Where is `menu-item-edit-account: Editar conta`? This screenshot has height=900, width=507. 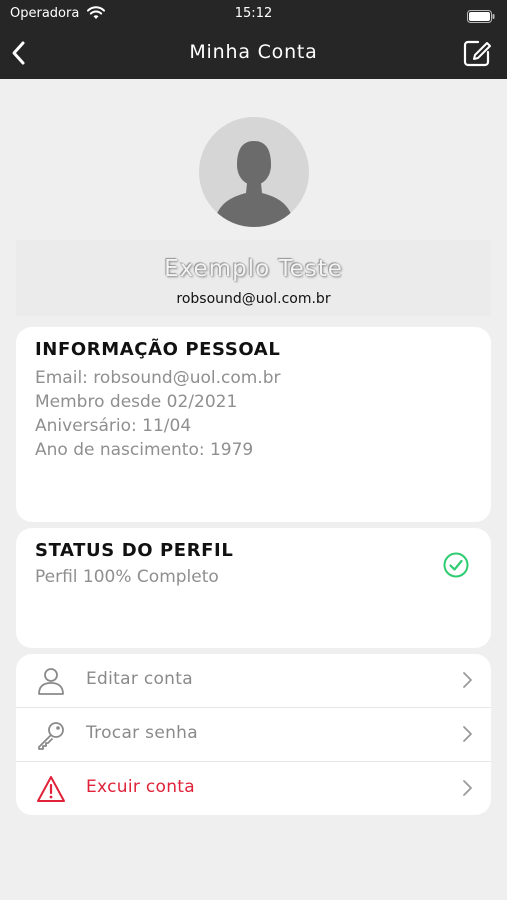 menu-item-edit-account: Editar conta is located at coordinates (253, 680).